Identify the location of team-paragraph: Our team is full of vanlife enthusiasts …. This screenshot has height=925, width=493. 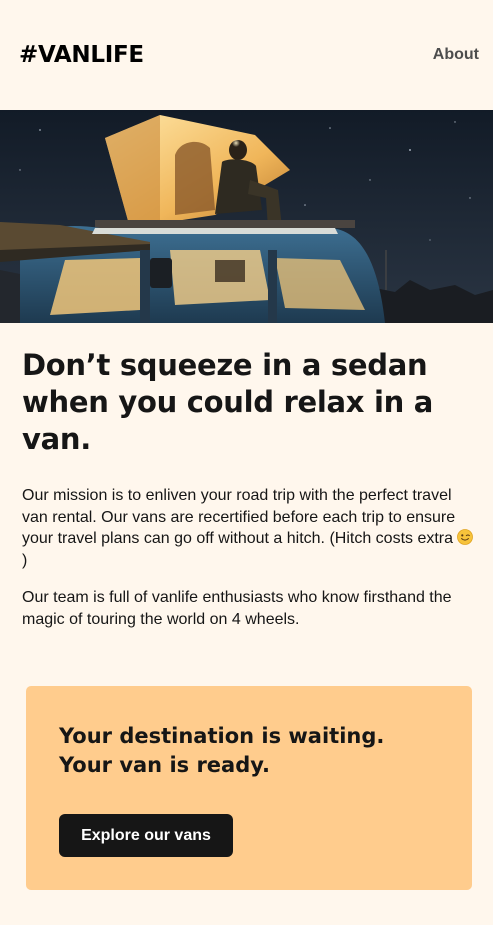
(237, 608).